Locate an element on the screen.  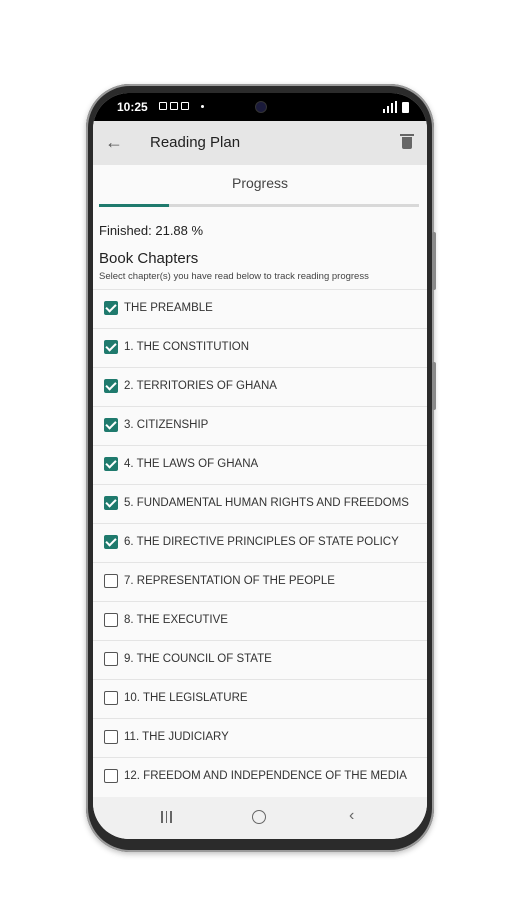
camera-icon is located at coordinates (261, 107).